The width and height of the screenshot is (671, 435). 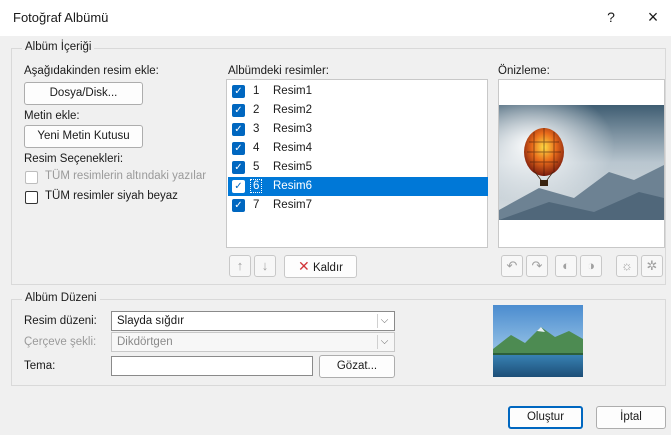 What do you see at coordinates (358, 148) in the screenshot?
I see `list-item: ✓ 4 Resim4` at bounding box center [358, 148].